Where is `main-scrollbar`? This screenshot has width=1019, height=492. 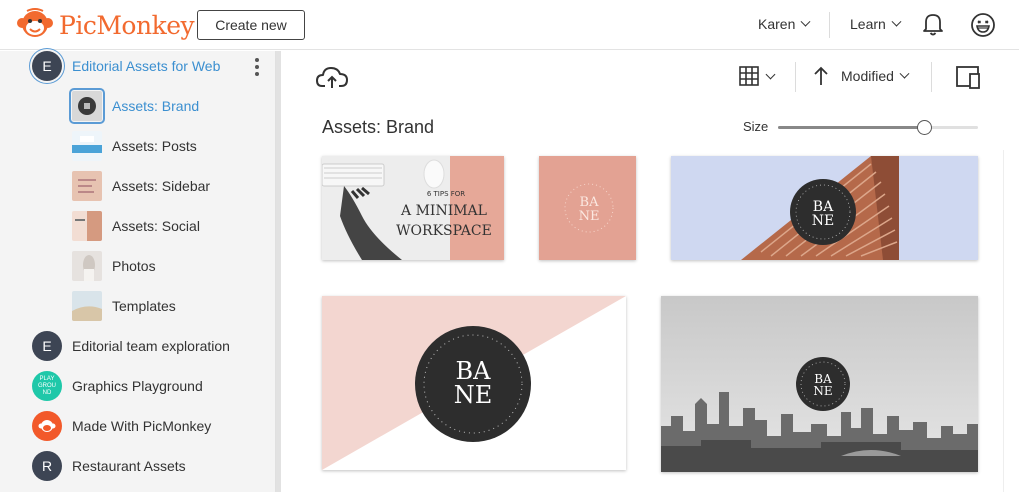
main-scrollbar is located at coordinates (1010, 321).